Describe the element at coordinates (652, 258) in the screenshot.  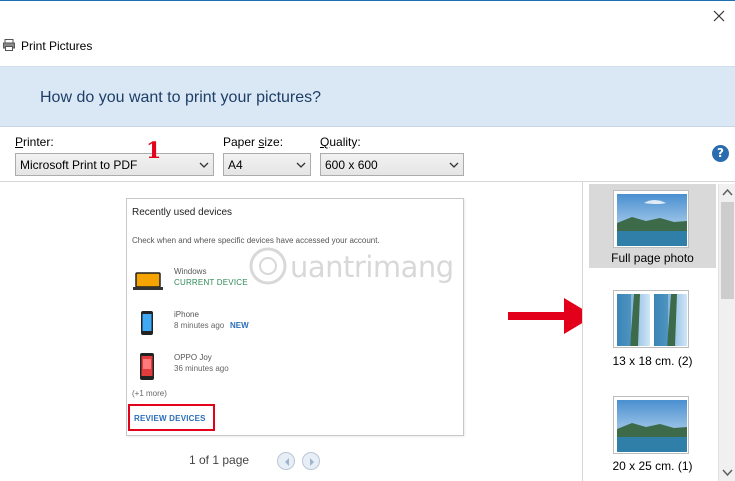
I see `layout-label: Full page photo` at that location.